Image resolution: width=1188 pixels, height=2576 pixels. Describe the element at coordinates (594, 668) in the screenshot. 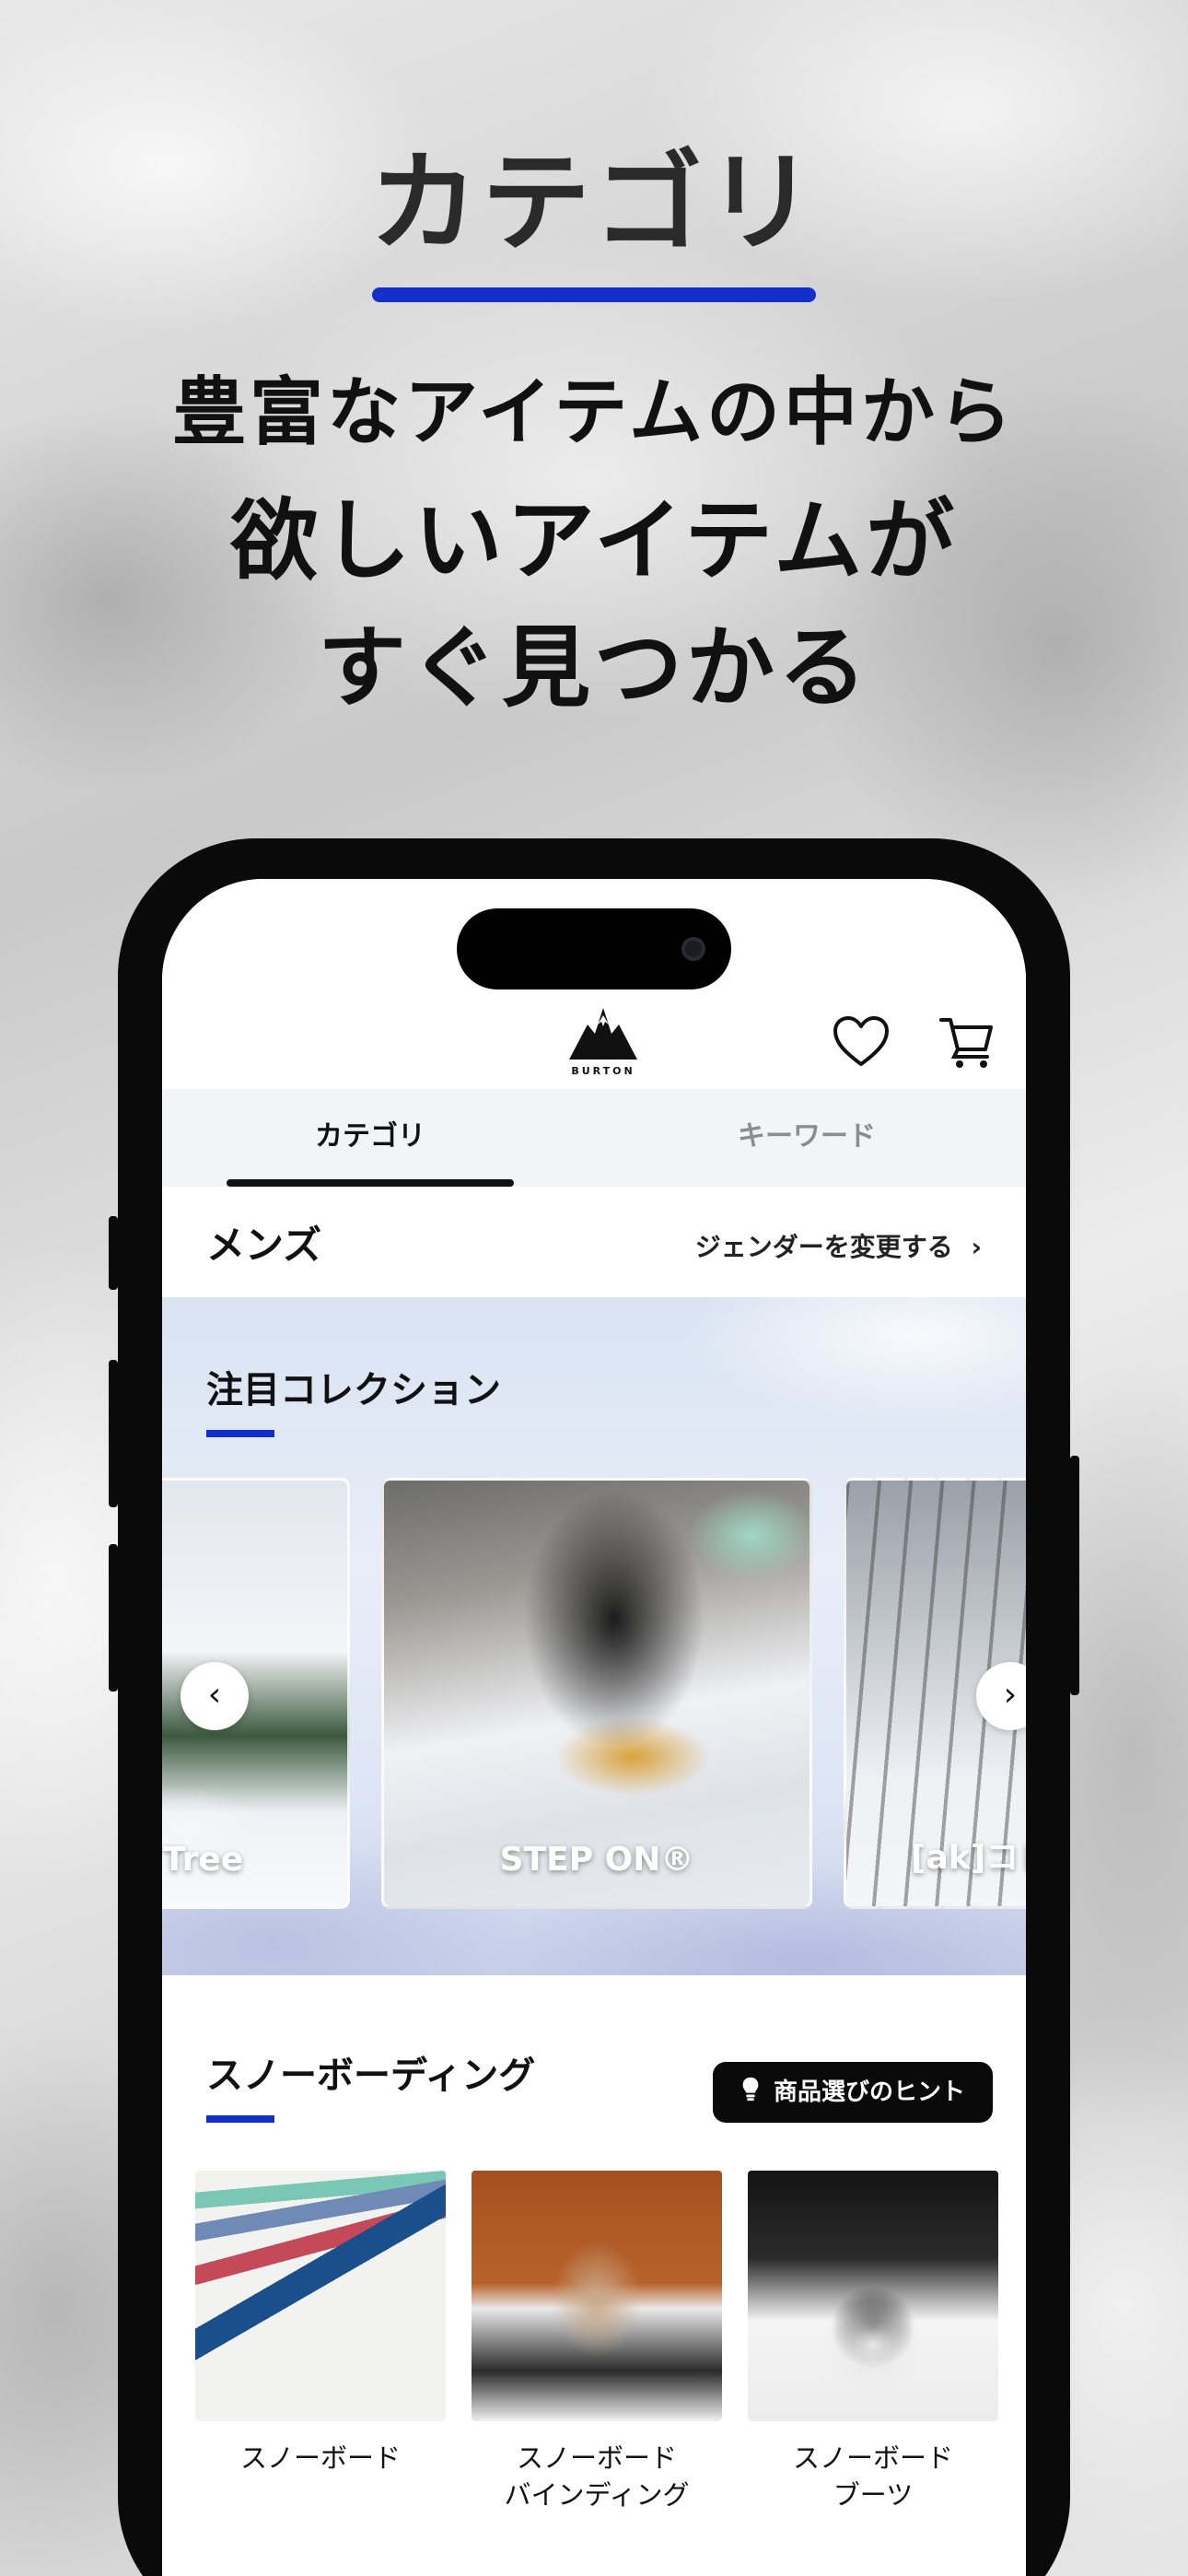

I see `hero-subtitle-line3: すぐ見つかる` at that location.